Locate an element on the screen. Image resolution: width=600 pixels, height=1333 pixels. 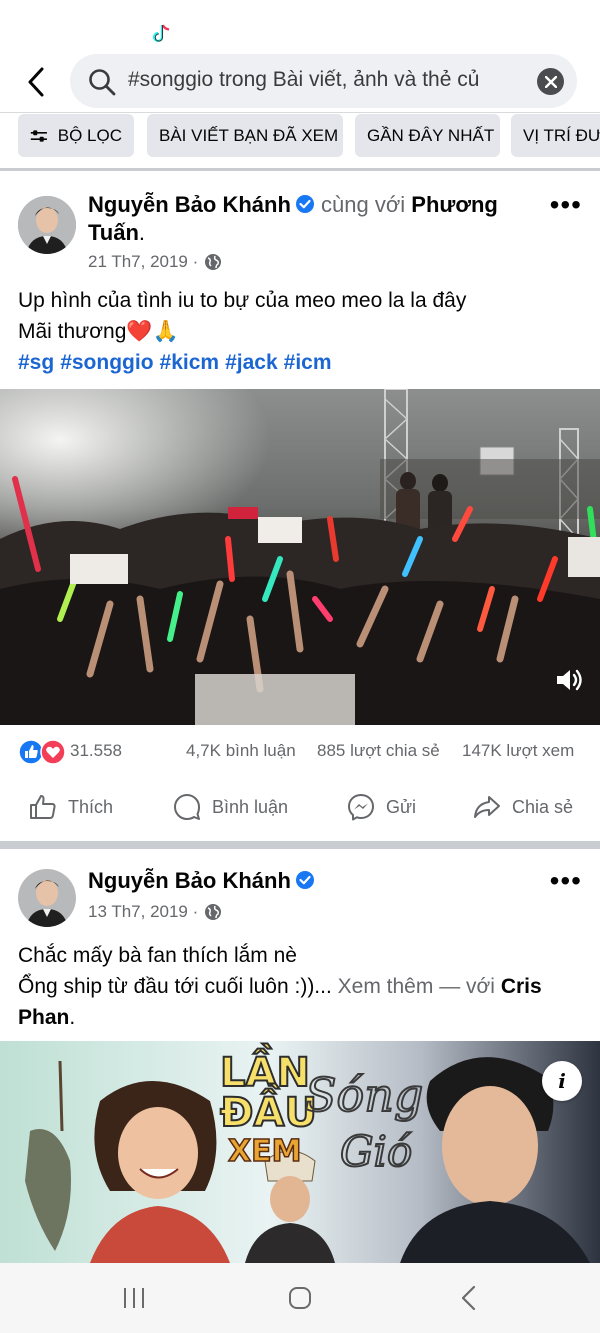
comment-count: 4,7K bình luận is located at coordinates (241, 751).